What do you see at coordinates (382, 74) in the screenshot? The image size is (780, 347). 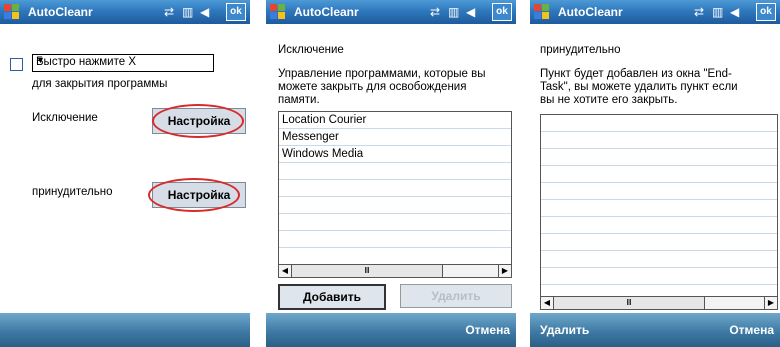 I see `description-line: Управление программами, которые вы` at bounding box center [382, 74].